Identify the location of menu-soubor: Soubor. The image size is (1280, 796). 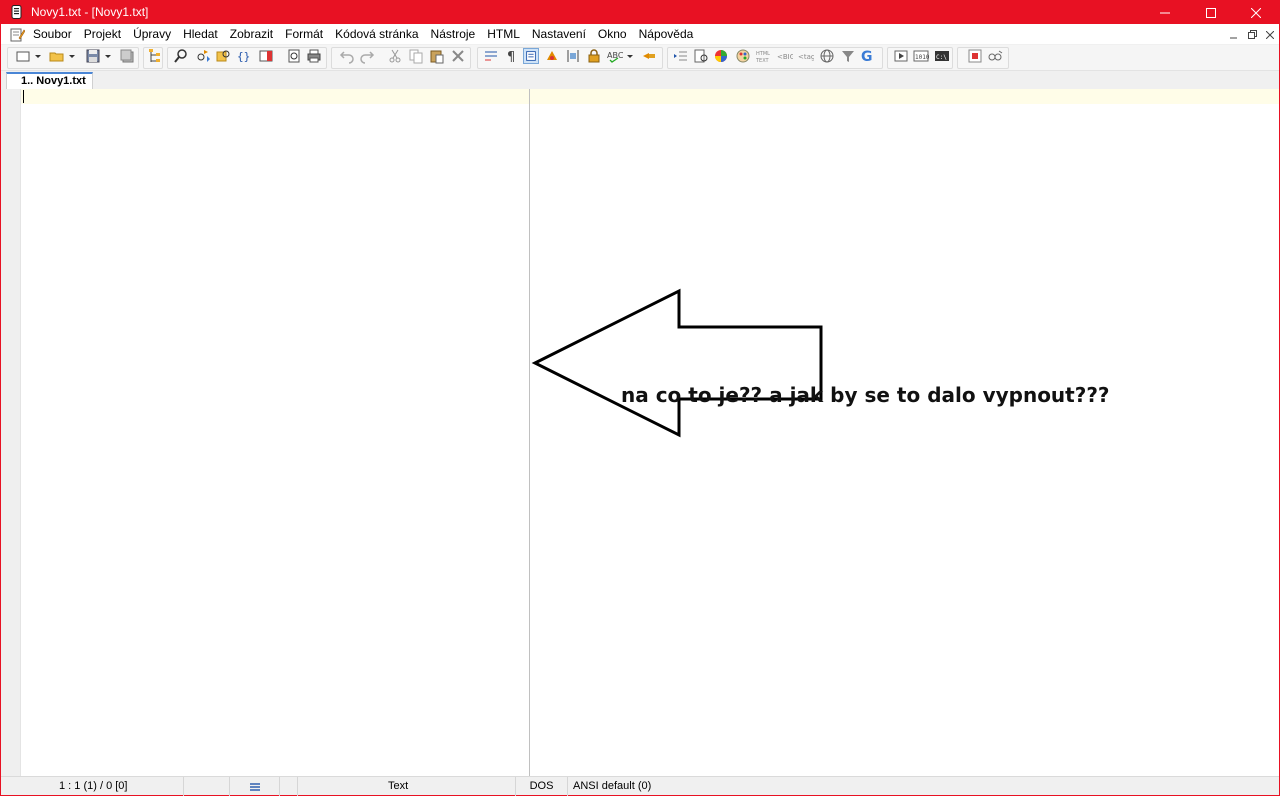
(52, 34).